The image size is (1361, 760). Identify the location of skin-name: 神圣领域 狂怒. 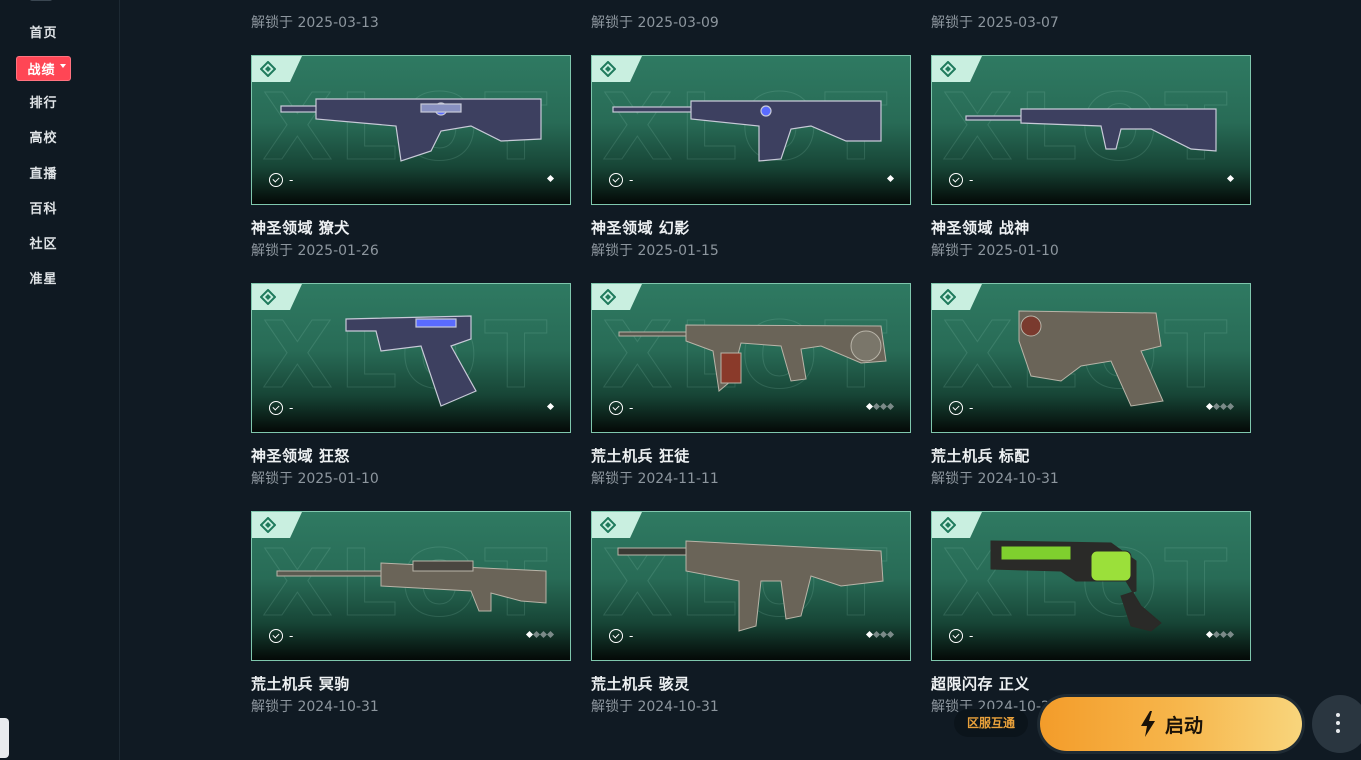
(300, 456).